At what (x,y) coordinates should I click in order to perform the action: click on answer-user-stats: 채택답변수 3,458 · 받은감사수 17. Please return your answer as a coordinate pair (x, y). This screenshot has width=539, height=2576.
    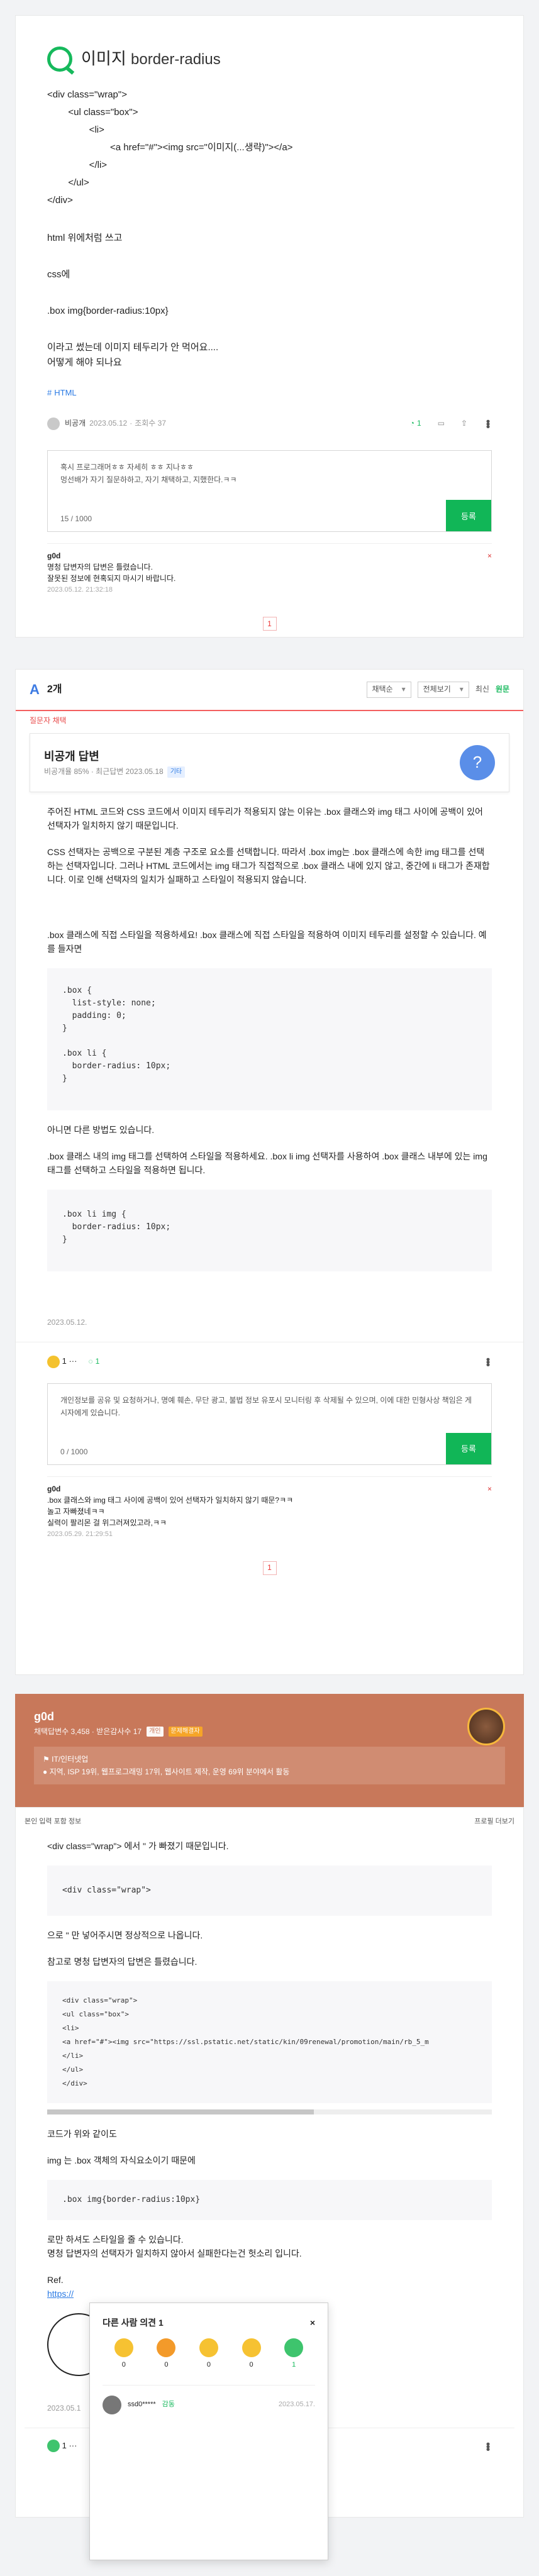
    Looking at the image, I should click on (88, 1731).